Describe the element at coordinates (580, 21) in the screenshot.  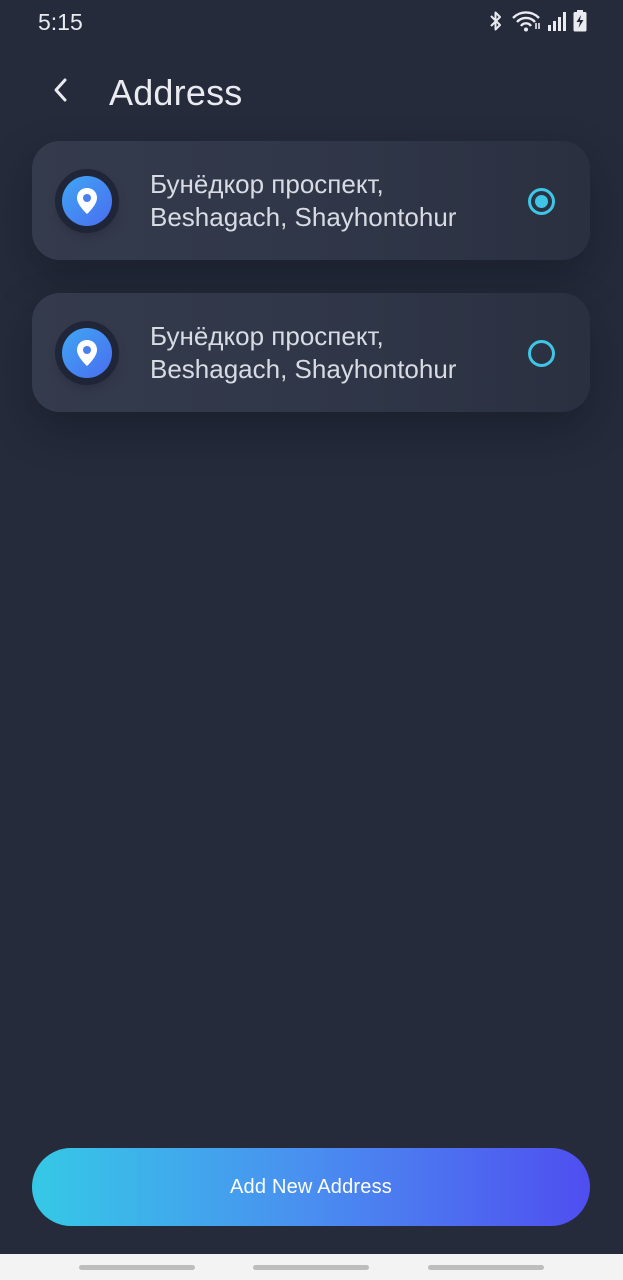
I see `battery-charging-icon` at that location.